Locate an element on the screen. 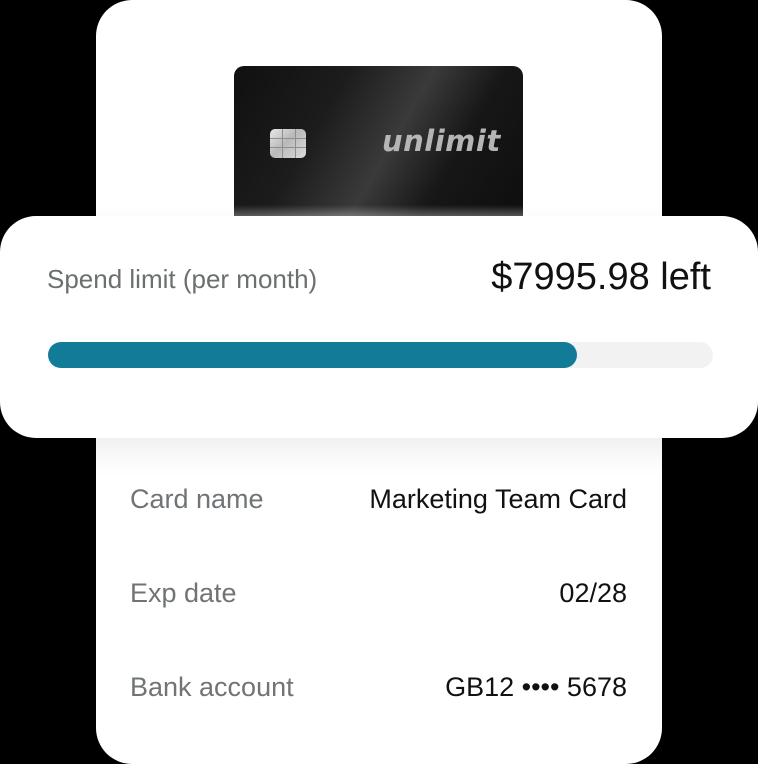 The width and height of the screenshot is (758, 764). spend-progress-track is located at coordinates (380, 355).